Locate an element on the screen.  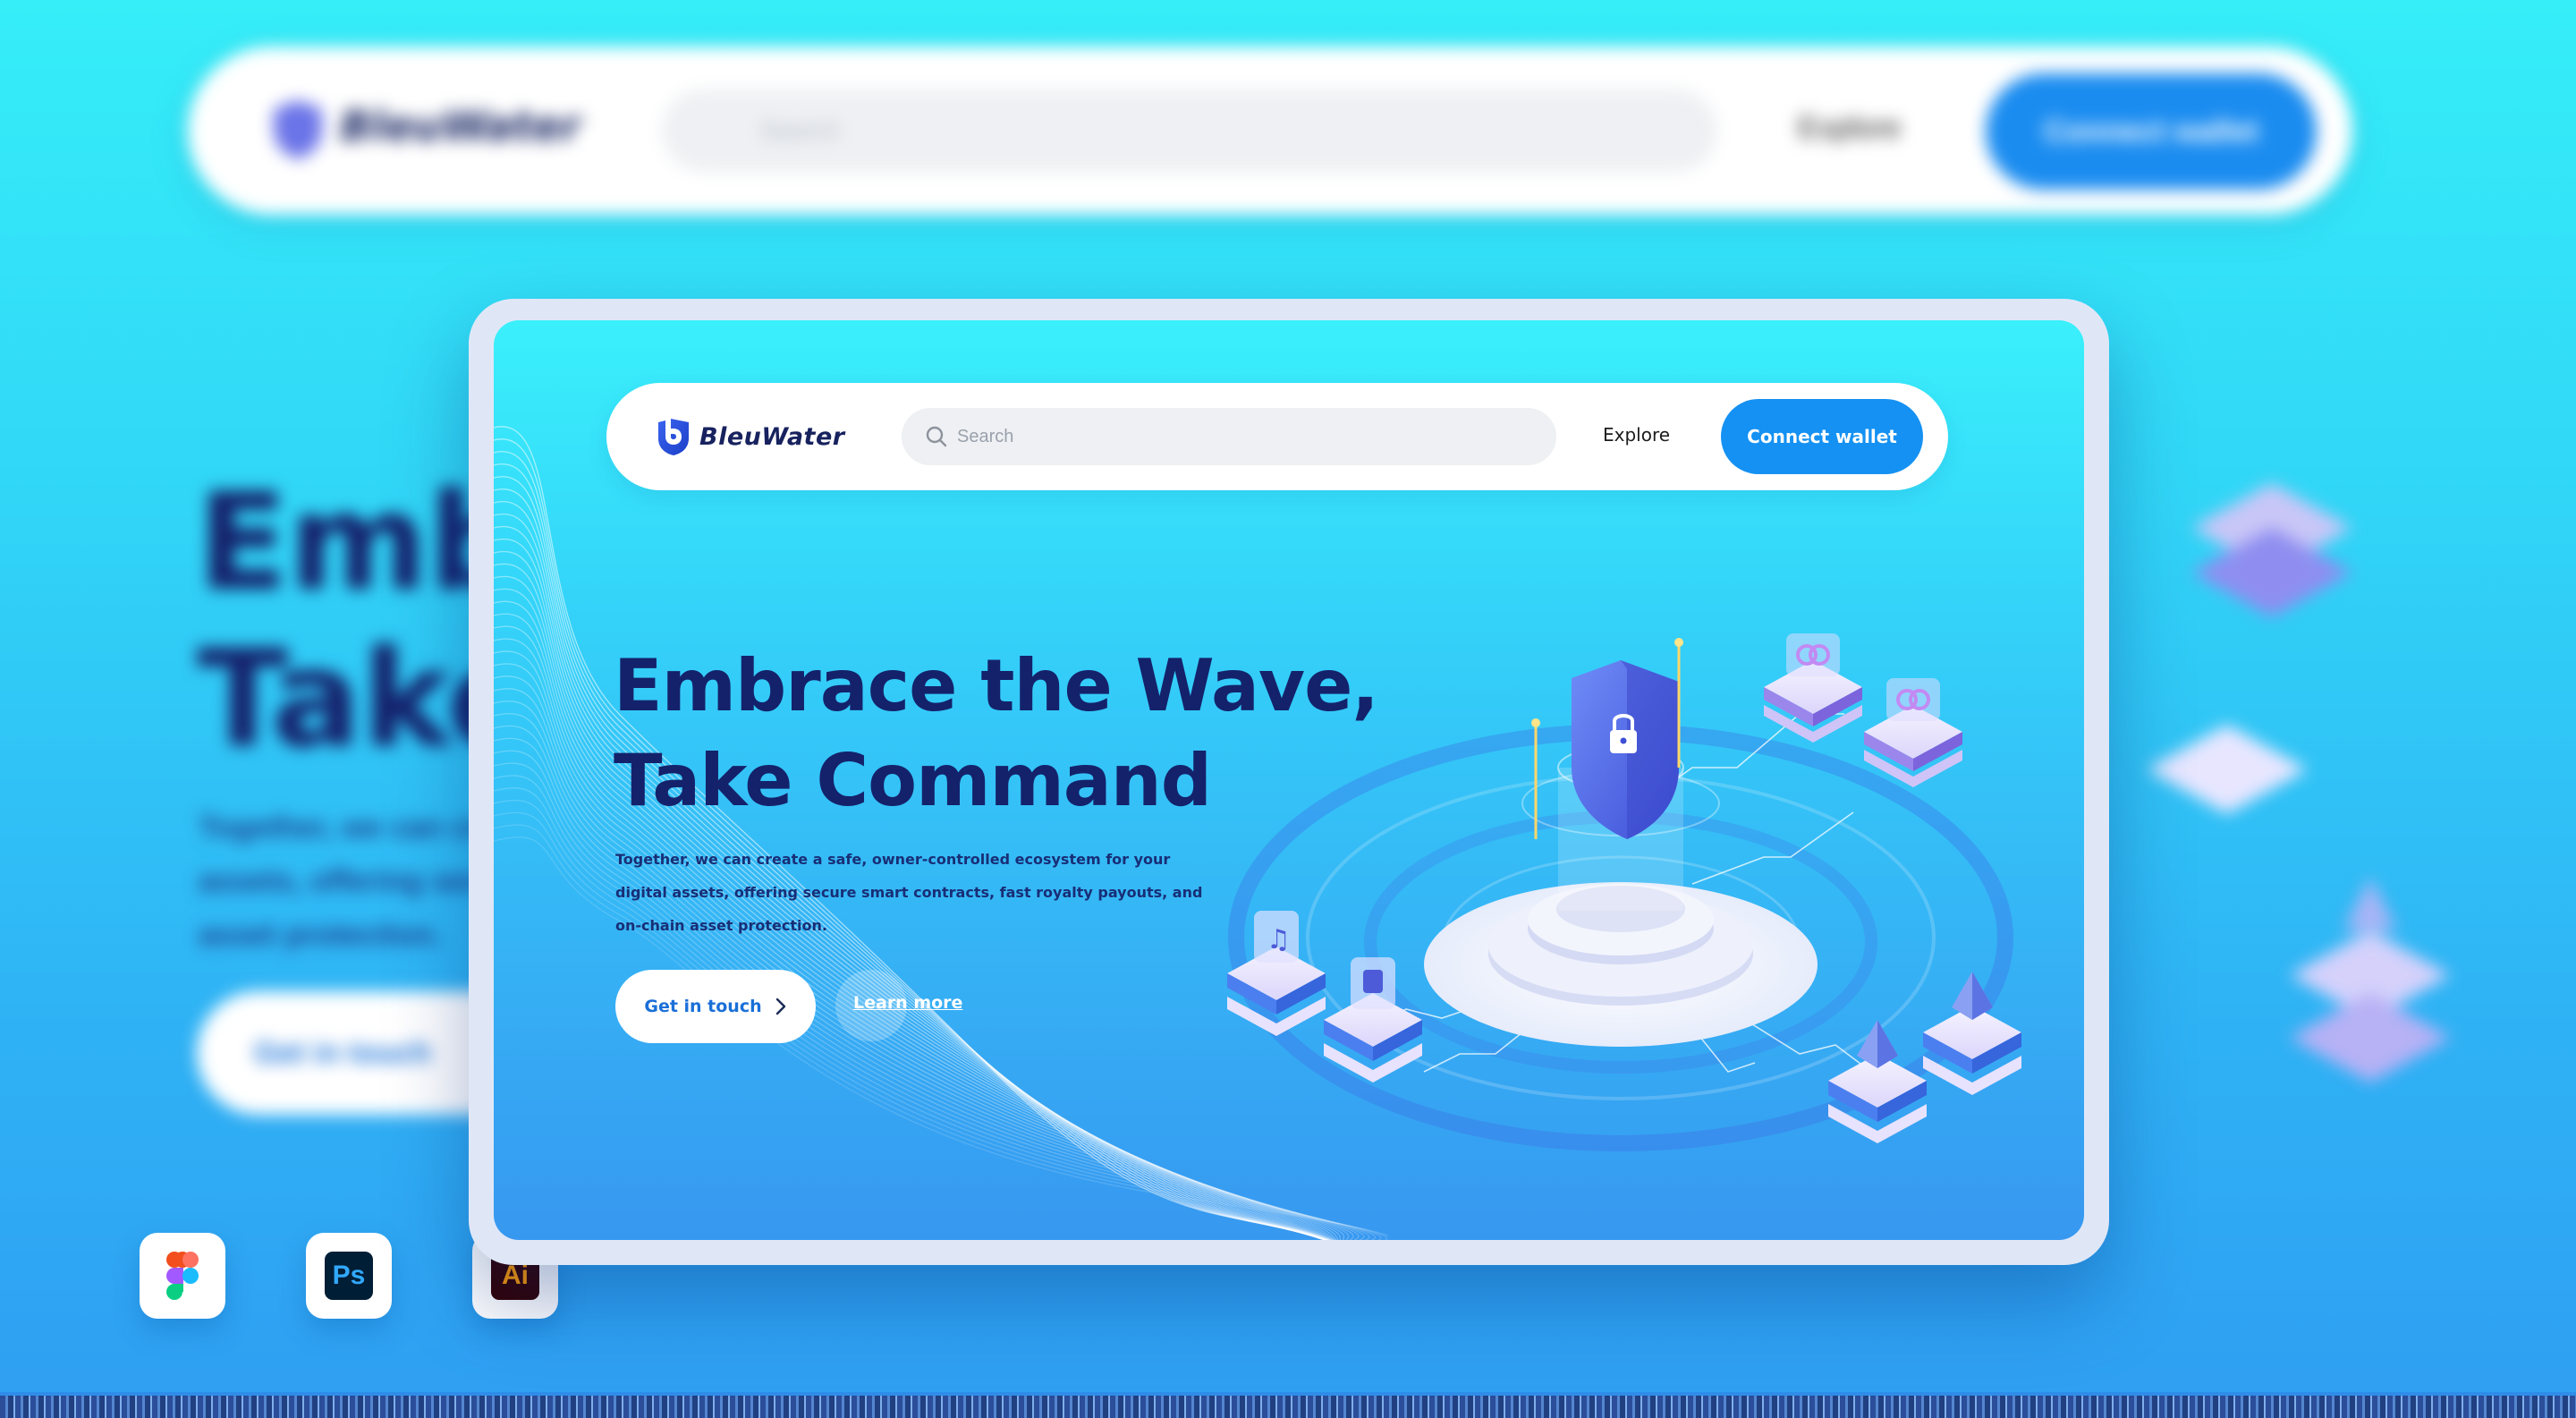
logo: BleuWater is located at coordinates (751, 436).